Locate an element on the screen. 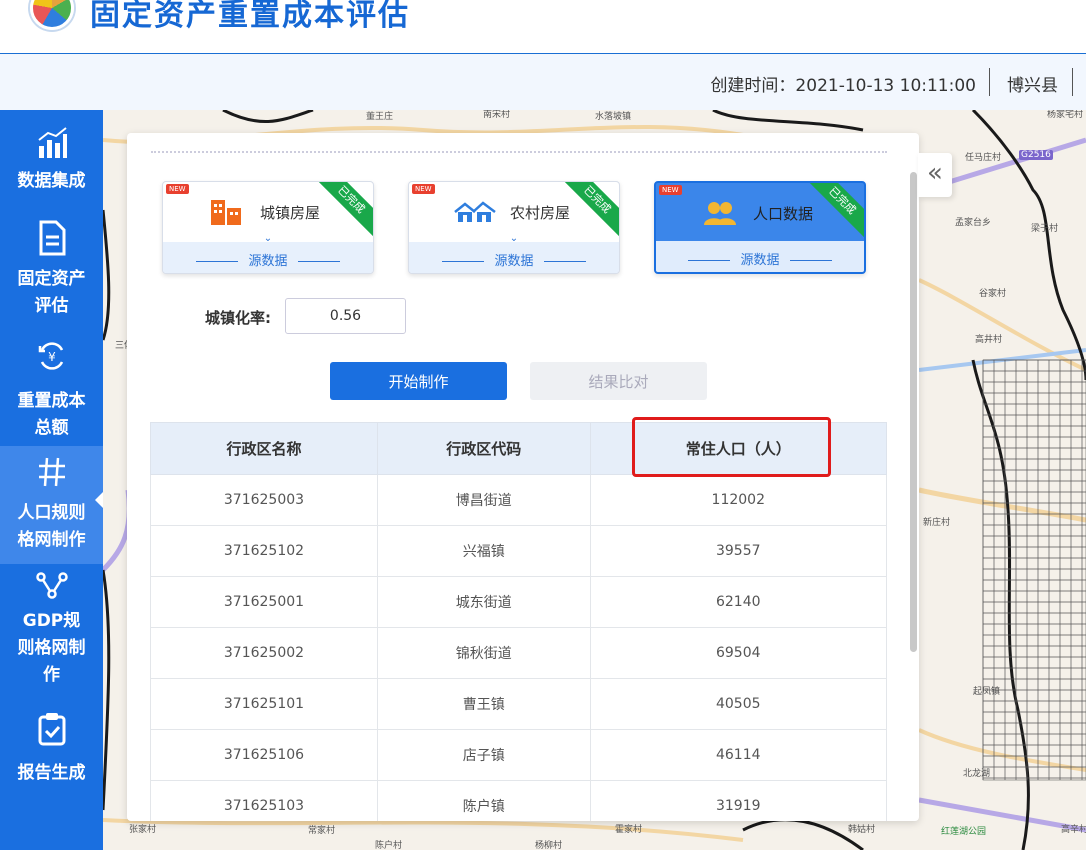  table-cell: 371625101 is located at coordinates (264, 704).